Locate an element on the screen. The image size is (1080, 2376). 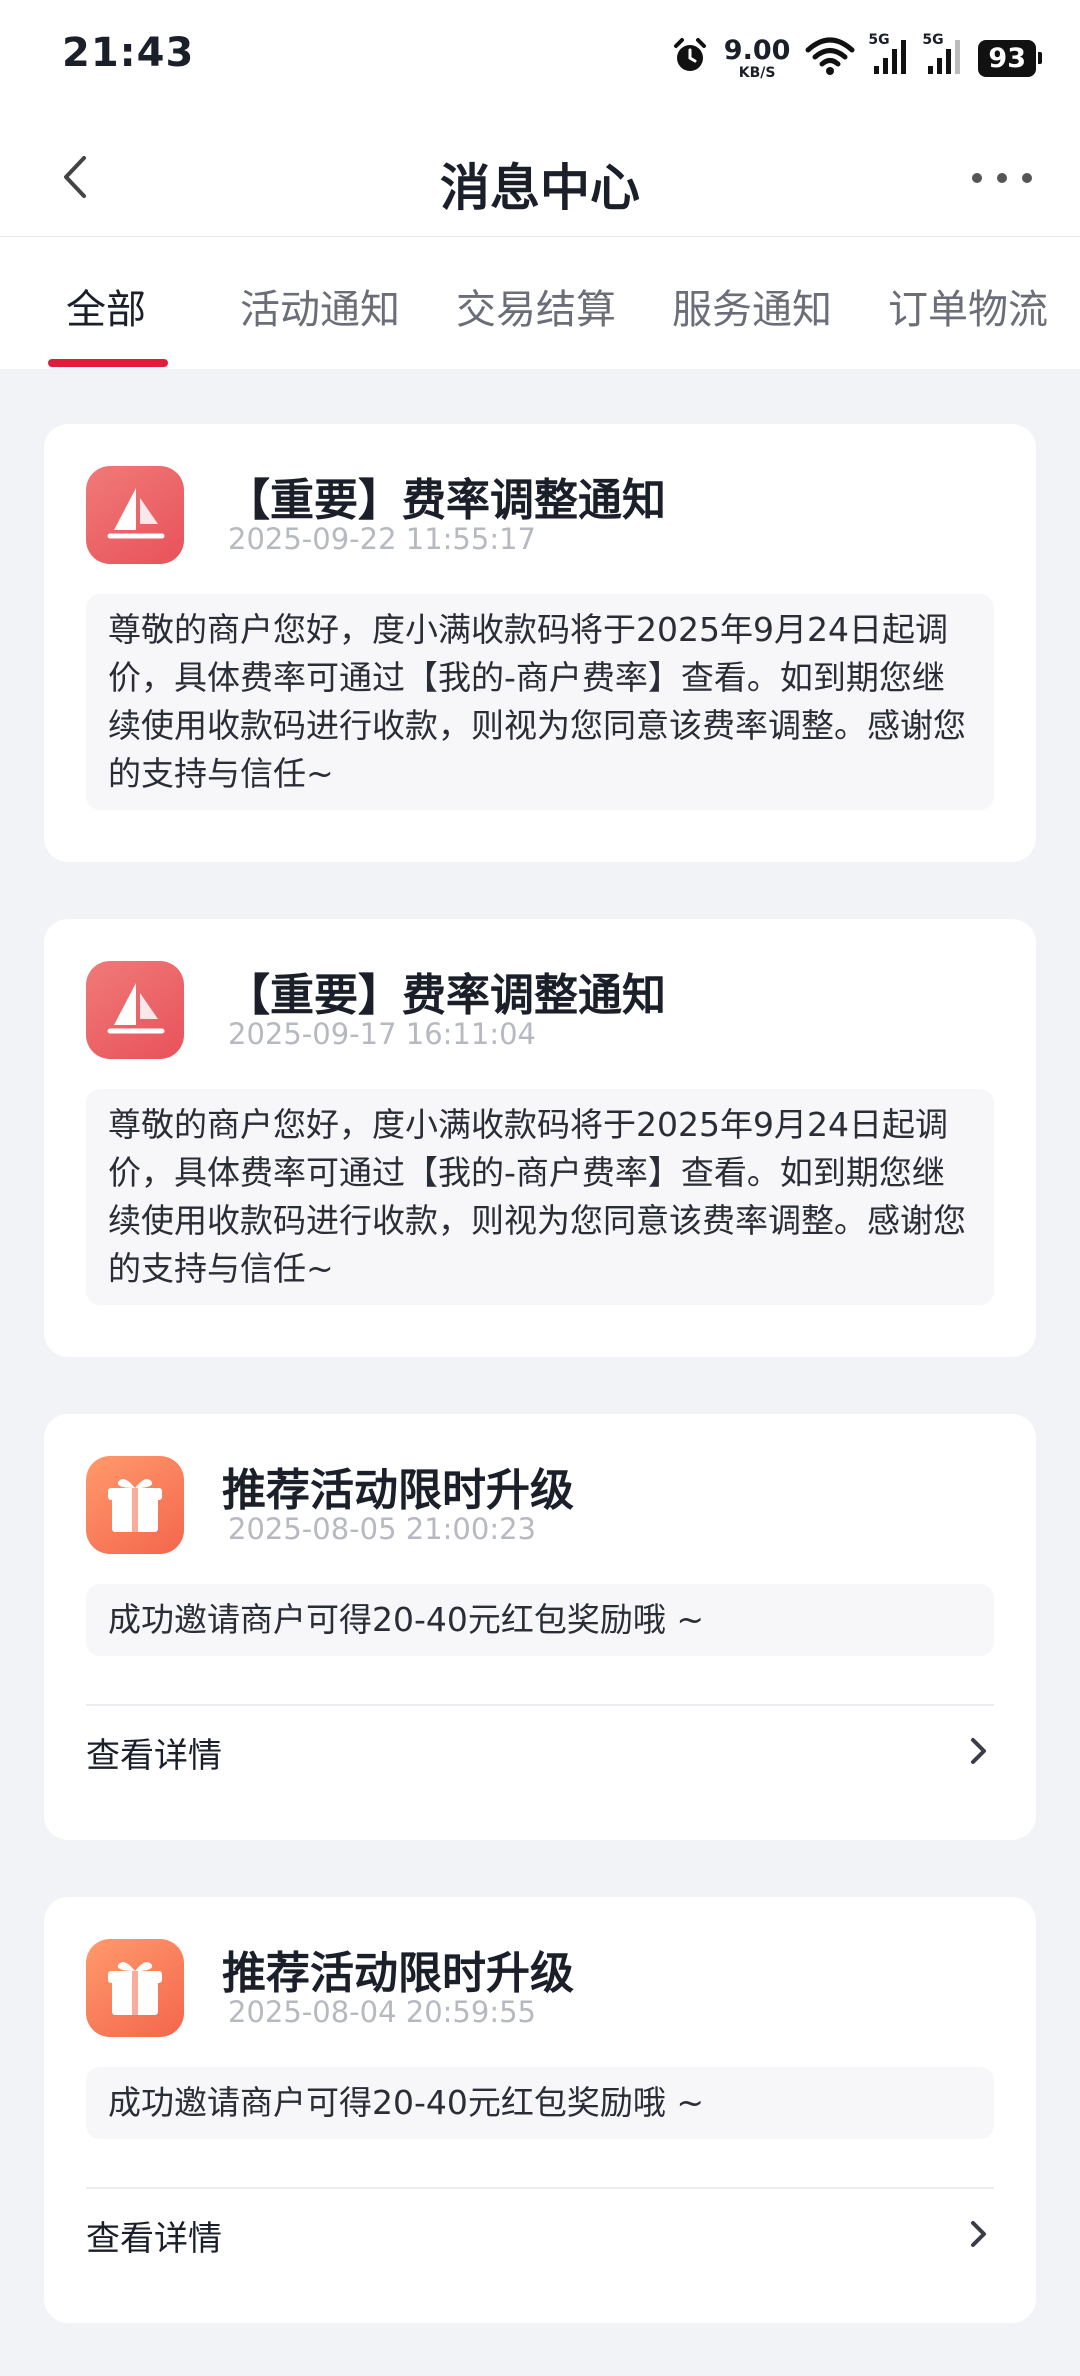
network-speed-value: 9.00 is located at coordinates (757, 50).